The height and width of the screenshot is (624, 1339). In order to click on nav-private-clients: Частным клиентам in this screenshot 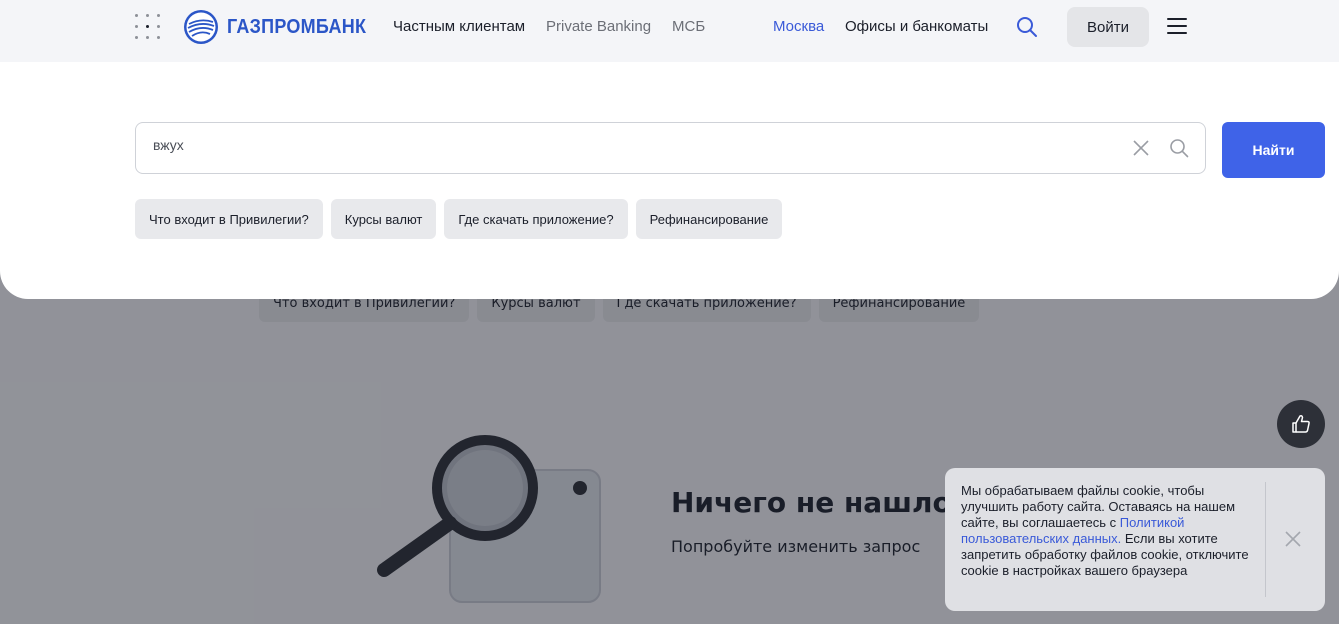, I will do `click(459, 26)`.